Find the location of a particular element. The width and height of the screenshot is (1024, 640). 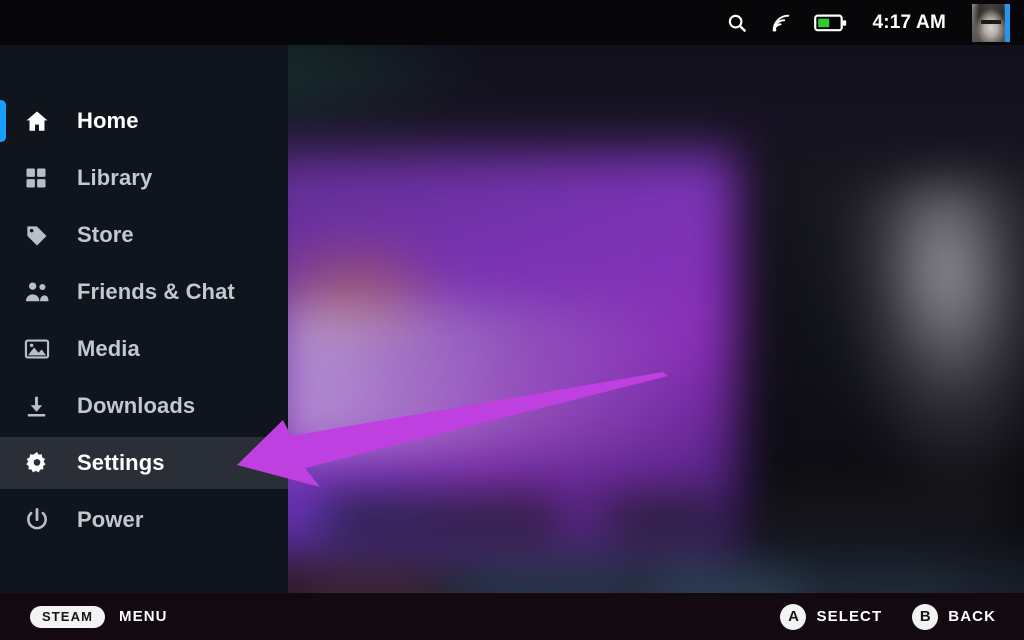

sidebar-item-downloads: Downloads is located at coordinates (144, 406).